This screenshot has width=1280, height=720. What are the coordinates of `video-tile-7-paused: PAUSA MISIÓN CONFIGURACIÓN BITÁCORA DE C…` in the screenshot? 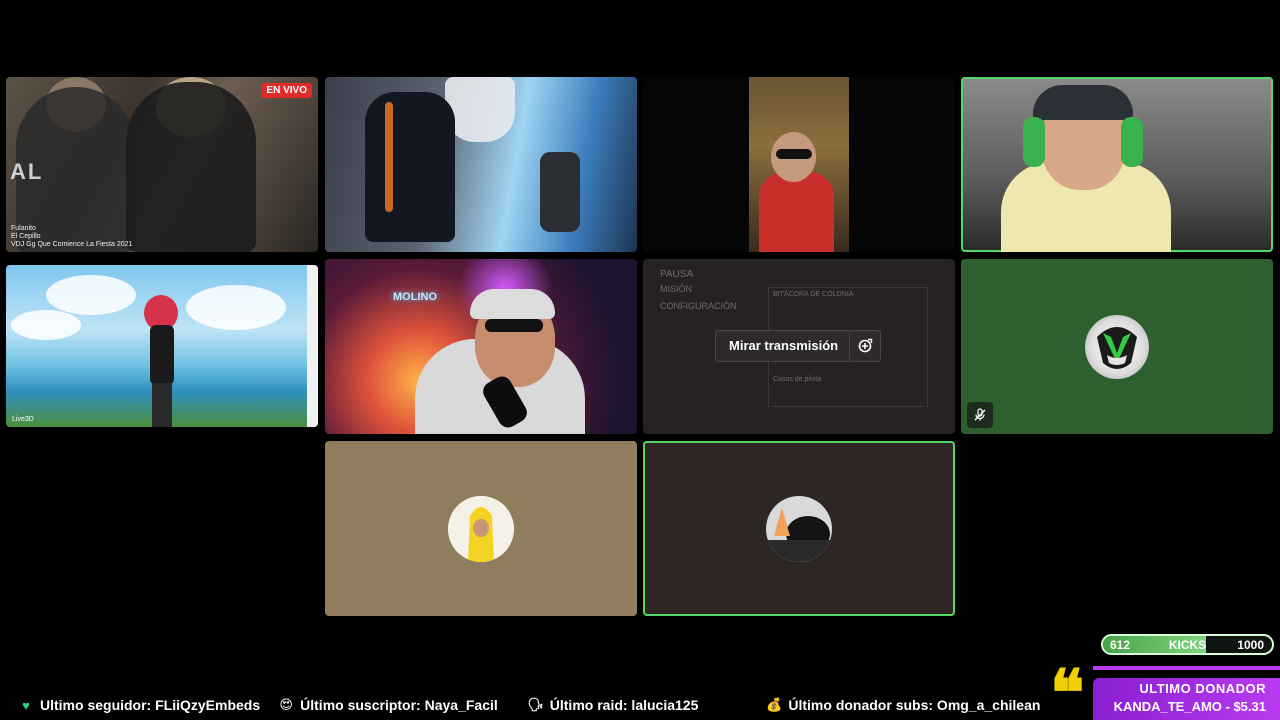 It's located at (799, 346).